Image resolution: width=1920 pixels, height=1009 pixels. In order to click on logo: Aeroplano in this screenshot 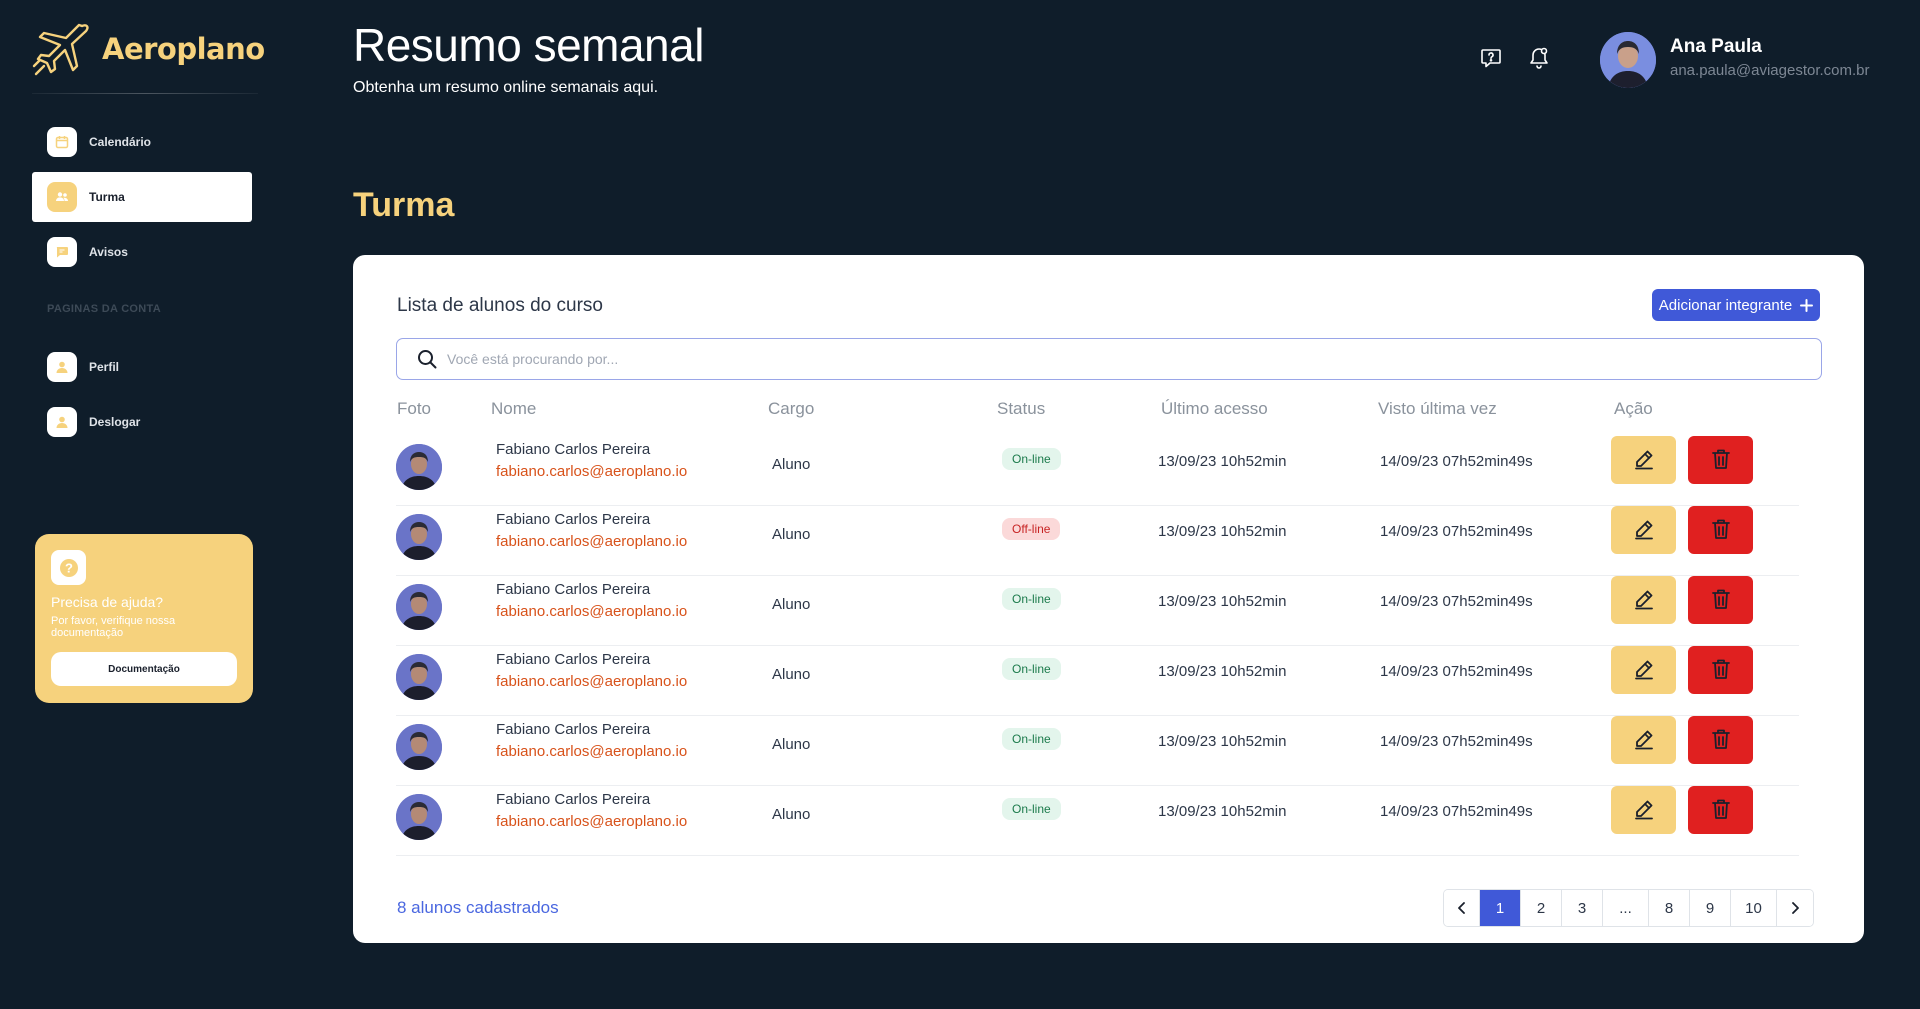, I will do `click(148, 49)`.